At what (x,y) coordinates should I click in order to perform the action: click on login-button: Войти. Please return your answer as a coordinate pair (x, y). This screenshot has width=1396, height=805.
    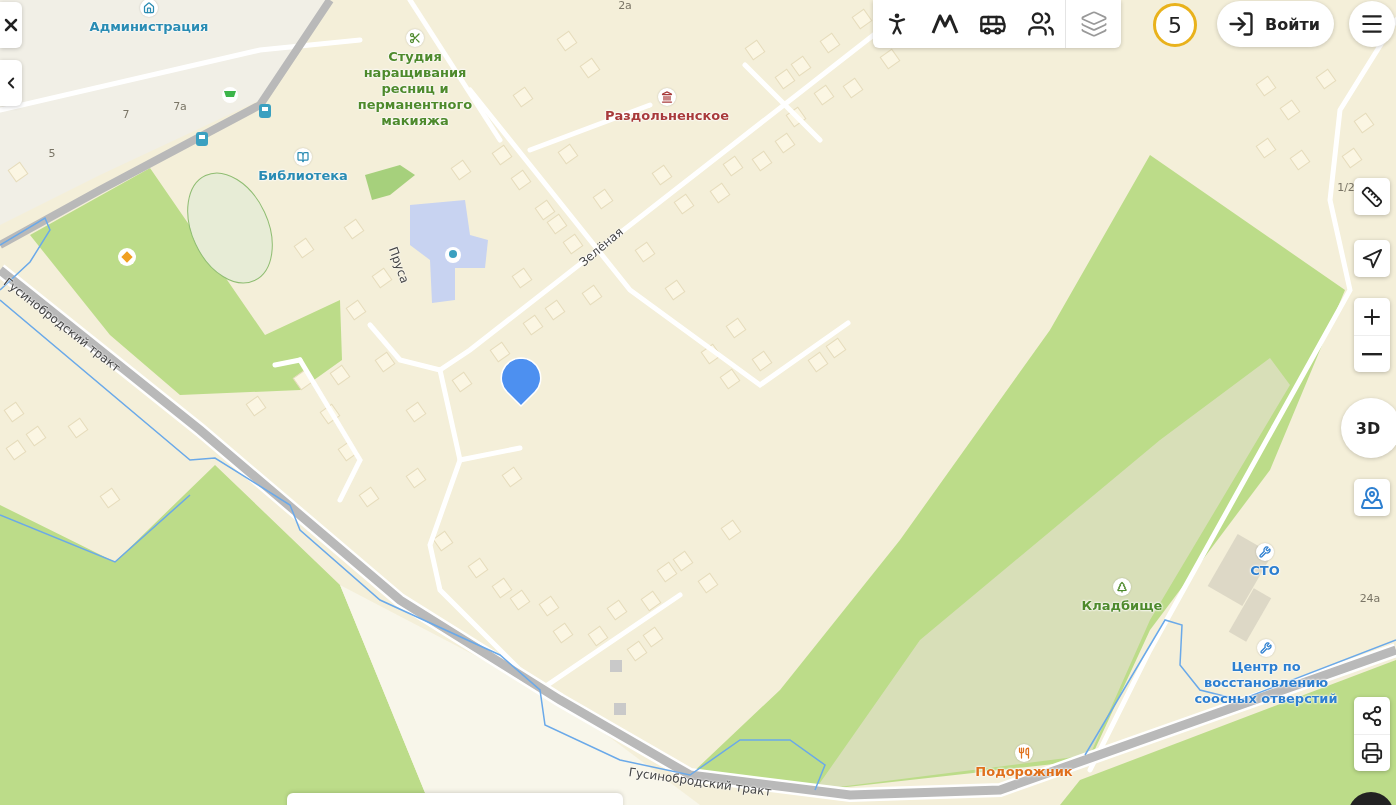
    Looking at the image, I should click on (1275, 24).